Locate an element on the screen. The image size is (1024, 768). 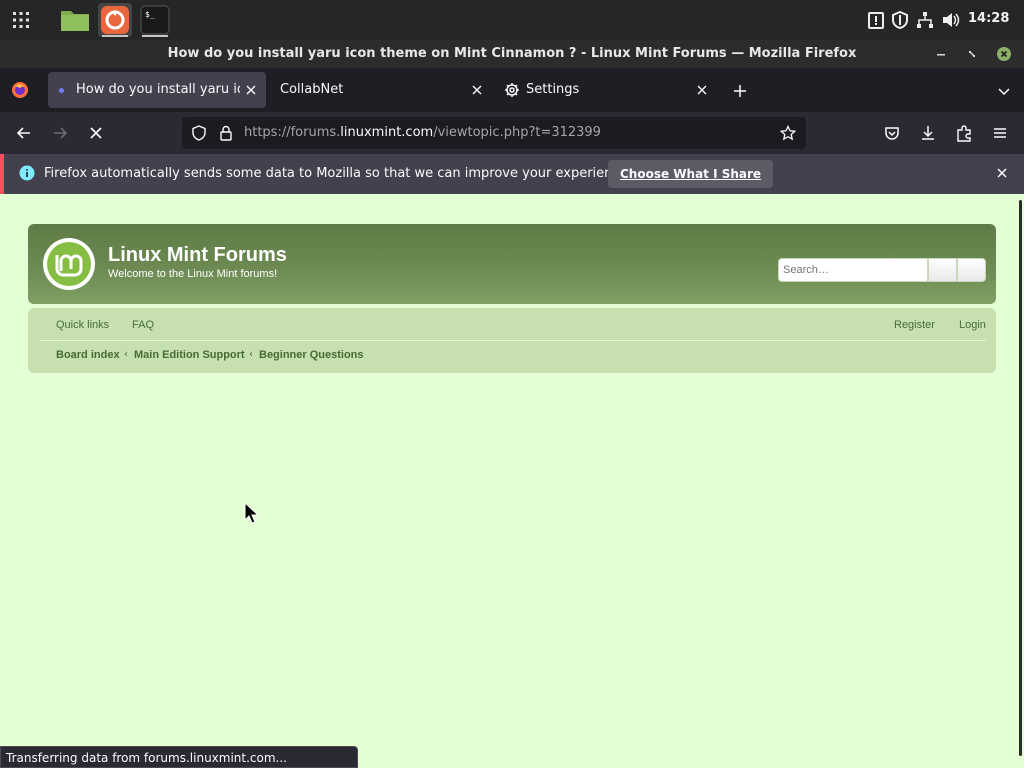
register-link: Register is located at coordinates (914, 325).